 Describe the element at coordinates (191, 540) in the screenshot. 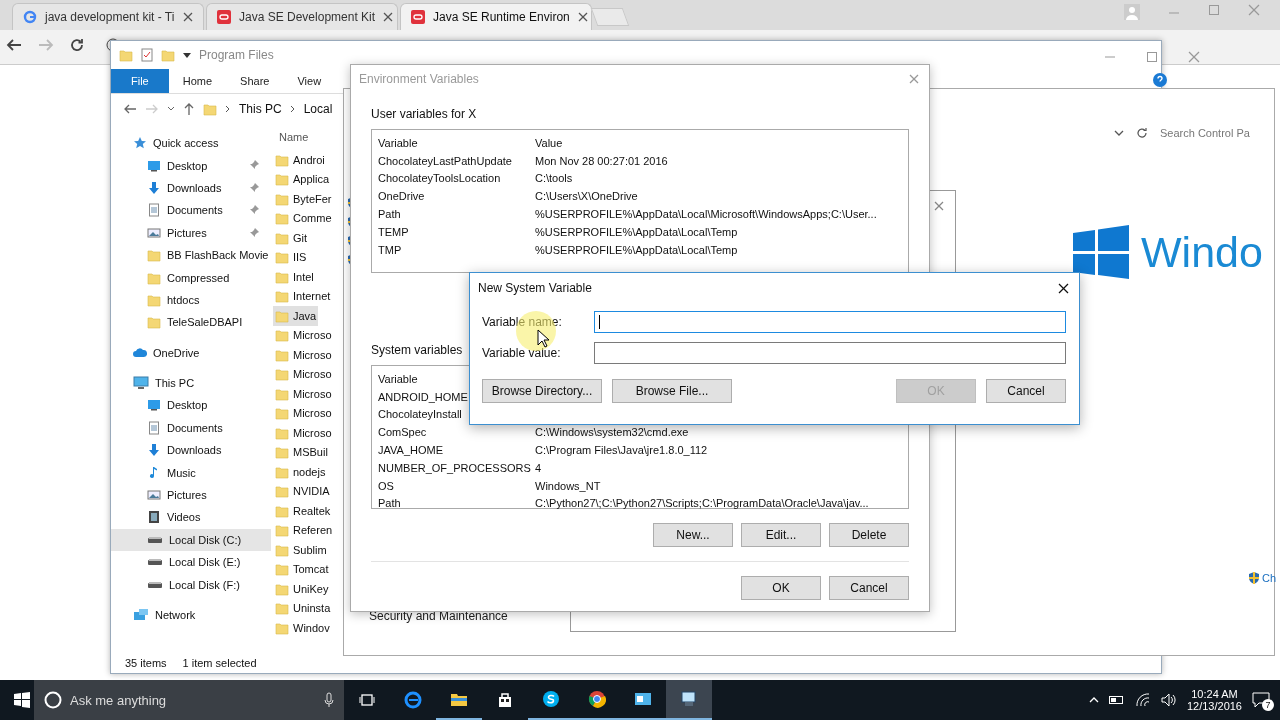

I see `nav-item: Local Disk (C:)` at that location.